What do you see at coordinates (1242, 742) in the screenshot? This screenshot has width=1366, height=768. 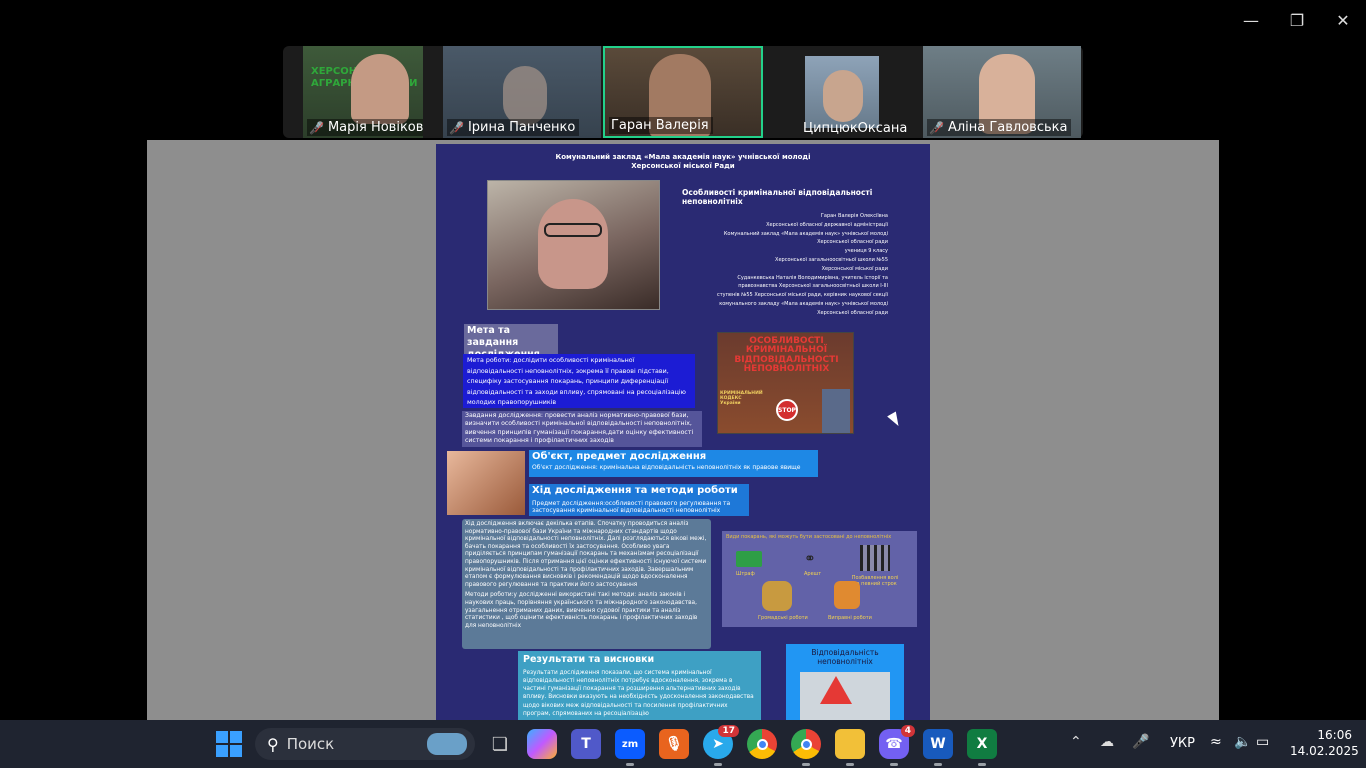 I see `volume-icon: 🔈` at bounding box center [1242, 742].